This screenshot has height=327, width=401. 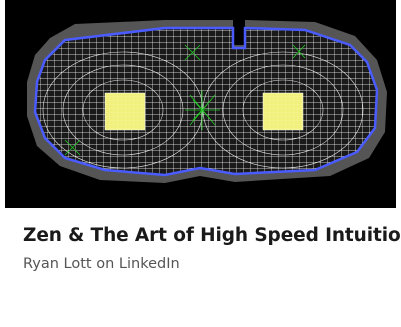 I want to click on article-title: Zen & The Art of High Speed Intuition, so click(x=212, y=235).